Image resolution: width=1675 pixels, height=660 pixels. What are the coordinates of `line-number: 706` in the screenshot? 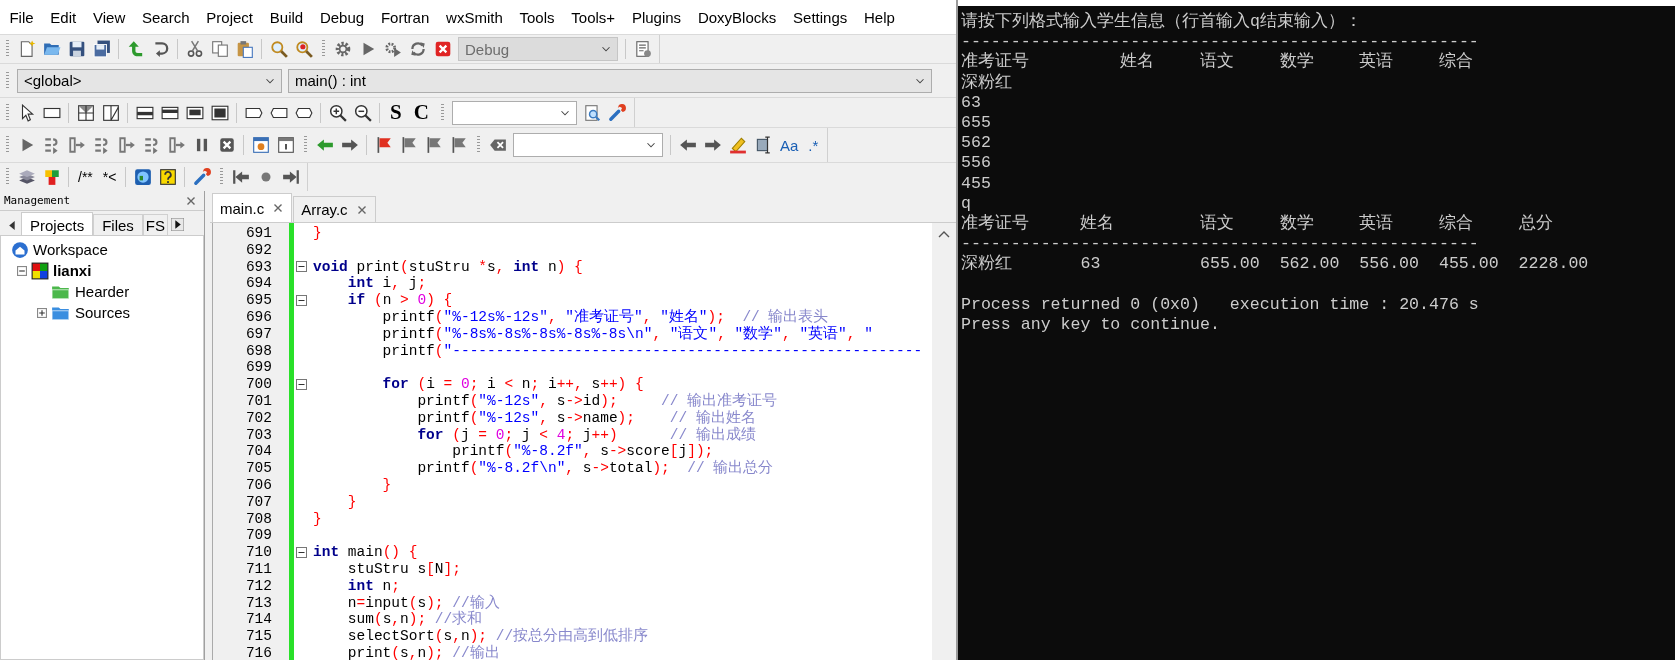 It's located at (258, 485).